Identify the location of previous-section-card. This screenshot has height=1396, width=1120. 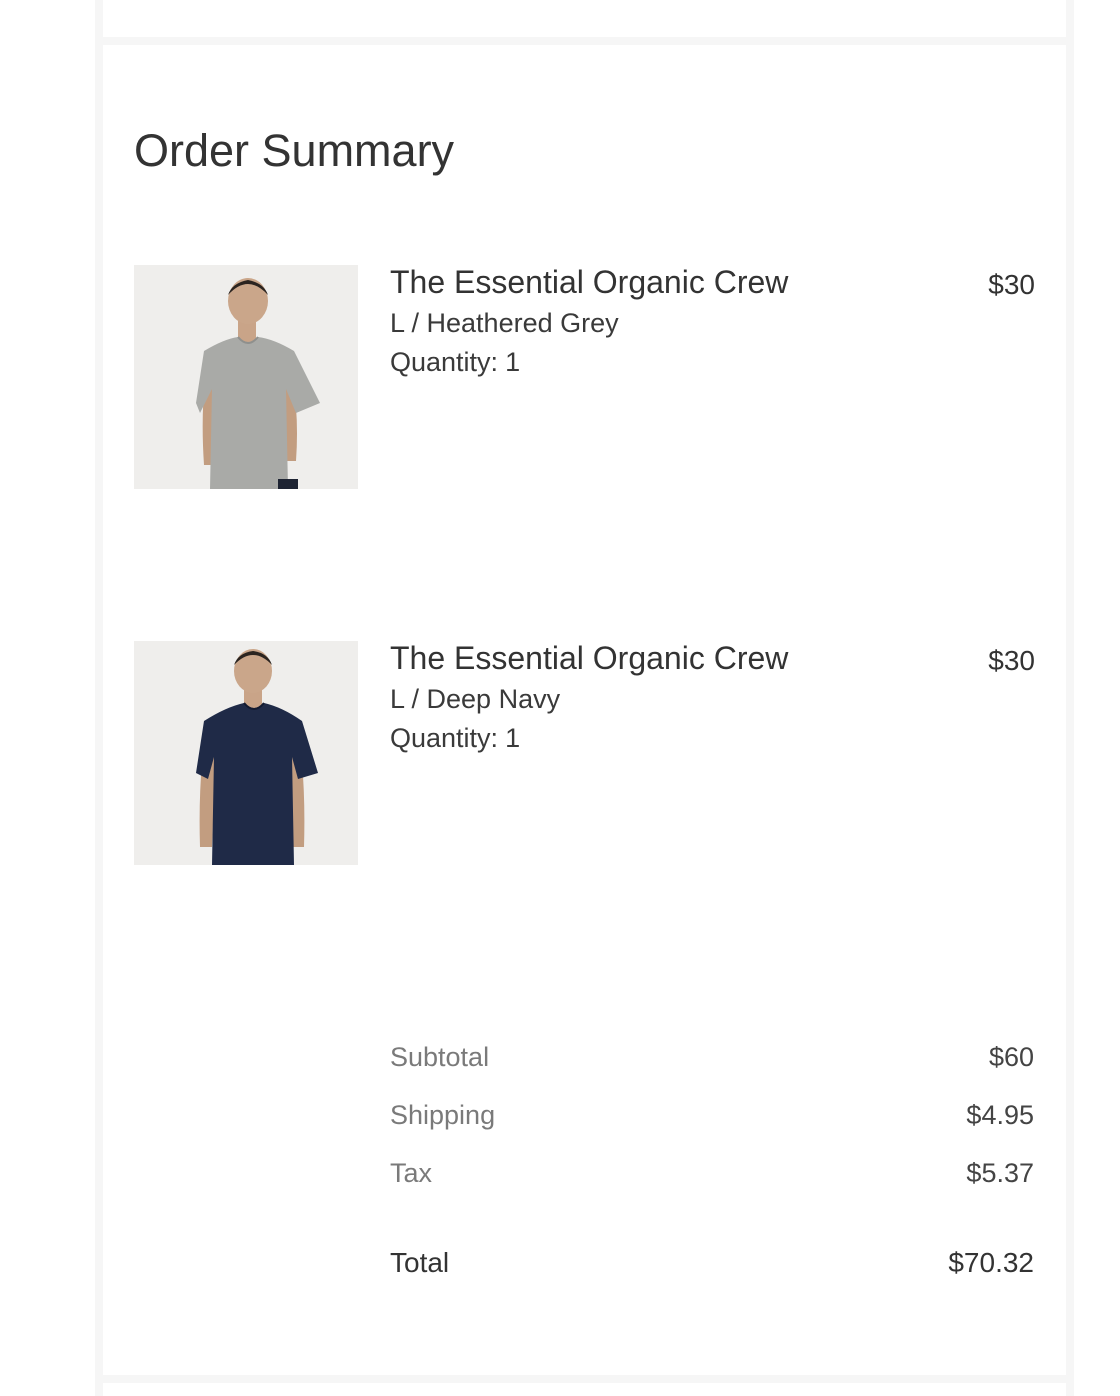
(584, 18).